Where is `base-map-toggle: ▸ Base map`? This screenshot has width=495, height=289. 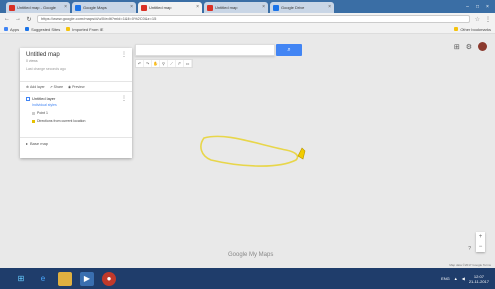
base-map-toggle: ▸ Base map is located at coordinates (76, 143).